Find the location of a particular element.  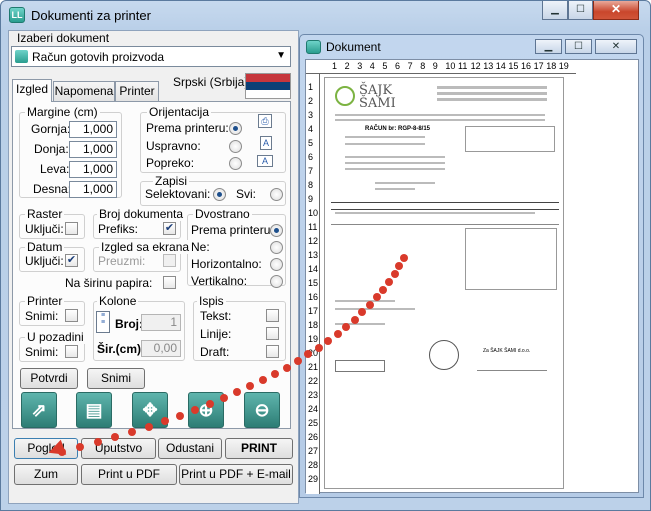

title-bar: LL Dokumenti za printer ▁ ☐ ✕ is located at coordinates (325, 15).